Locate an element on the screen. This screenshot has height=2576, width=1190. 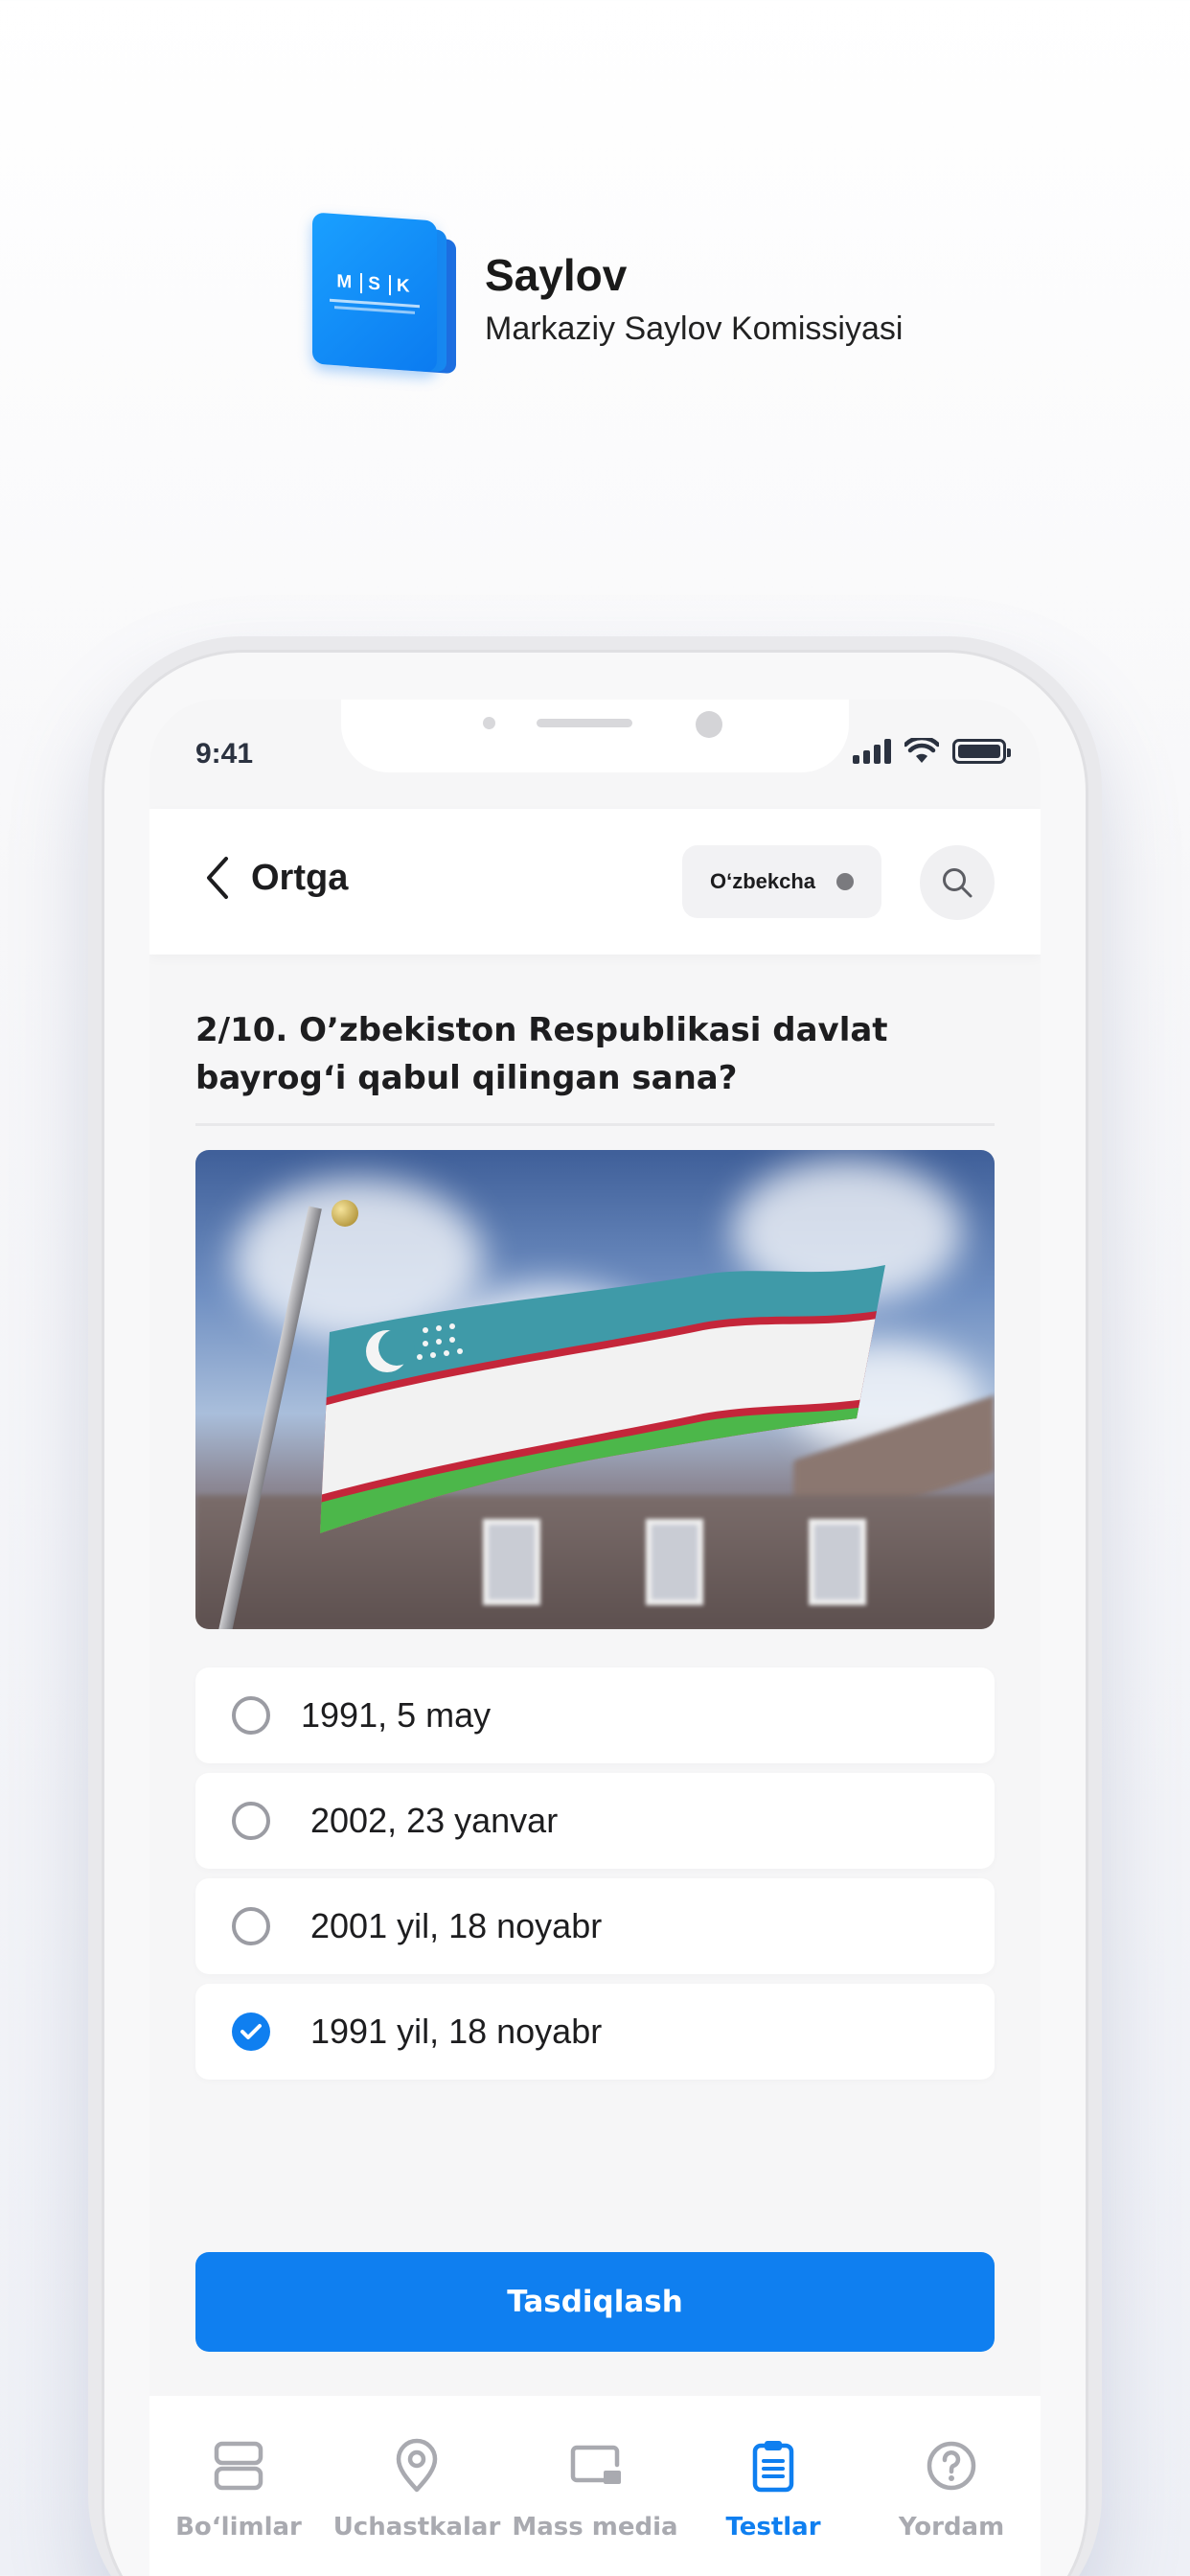
chevron-left-icon is located at coordinates (218, 878).